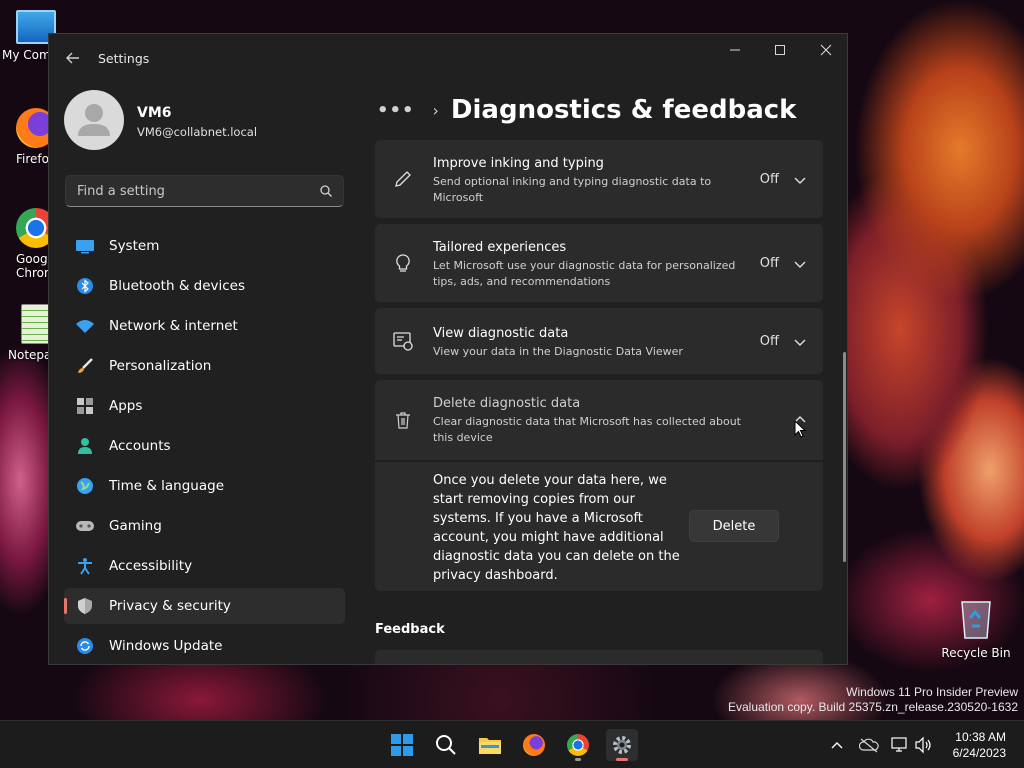  I want to click on sidebar-item-label: Privacy & security, so click(170, 606).